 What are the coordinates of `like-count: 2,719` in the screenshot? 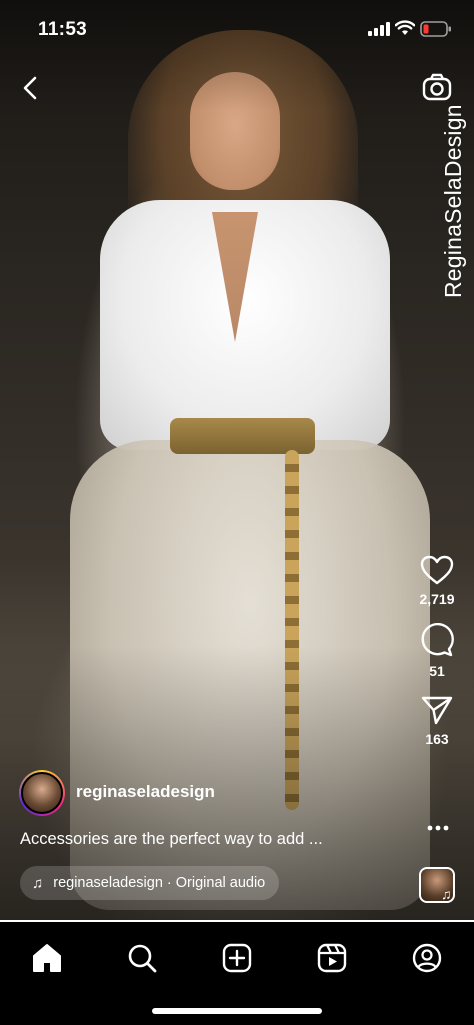 It's located at (437, 599).